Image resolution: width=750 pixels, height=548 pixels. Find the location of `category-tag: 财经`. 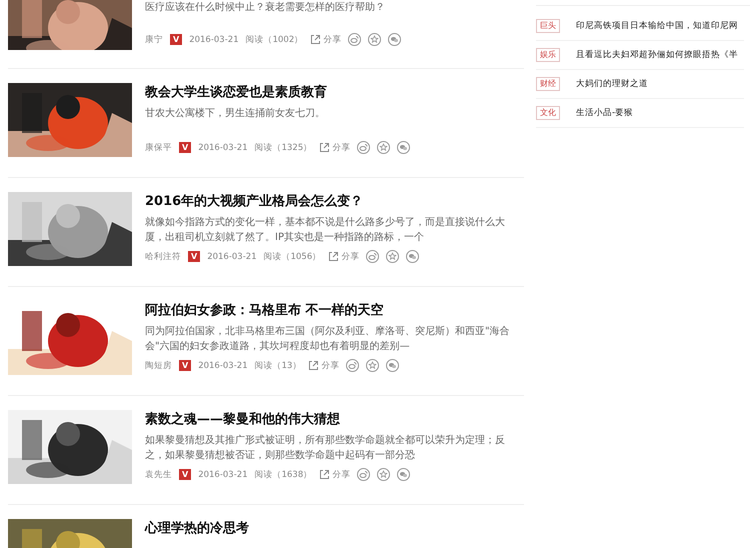

category-tag: 财经 is located at coordinates (548, 84).